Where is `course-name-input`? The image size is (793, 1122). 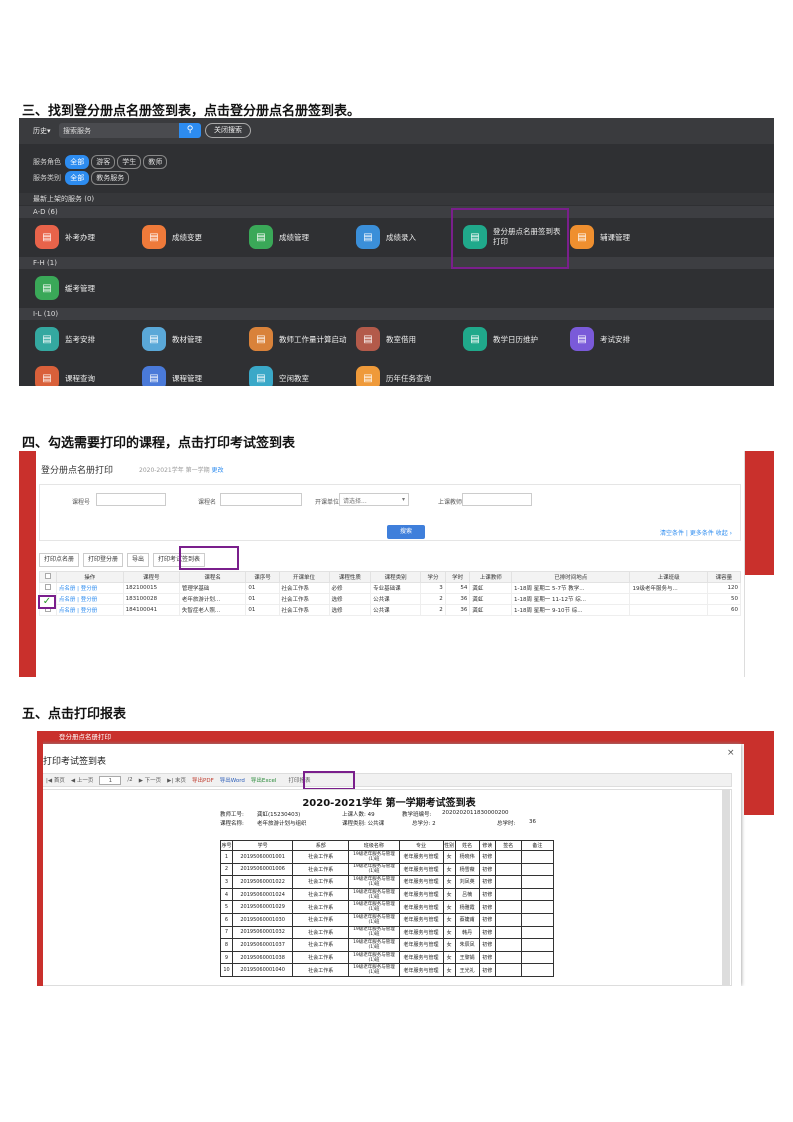 course-name-input is located at coordinates (261, 499).